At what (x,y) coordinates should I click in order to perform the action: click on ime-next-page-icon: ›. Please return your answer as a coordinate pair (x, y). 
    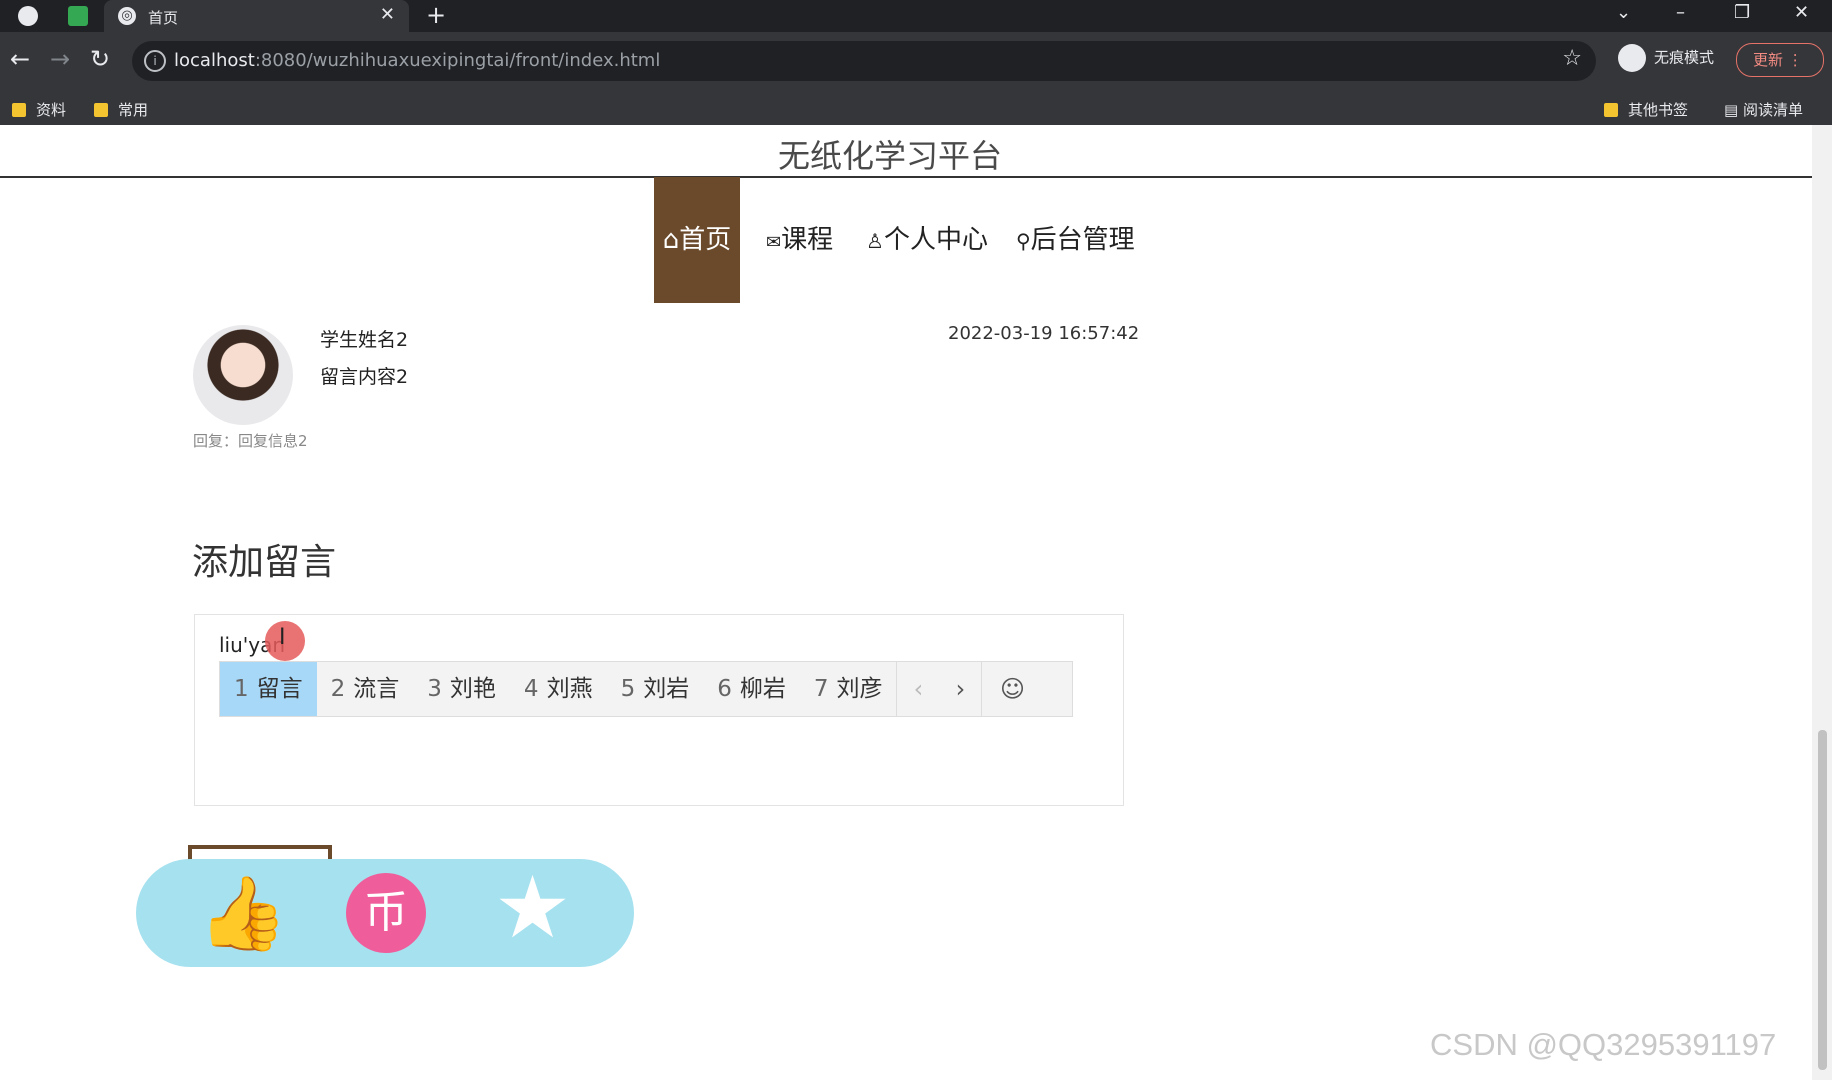
    Looking at the image, I should click on (960, 689).